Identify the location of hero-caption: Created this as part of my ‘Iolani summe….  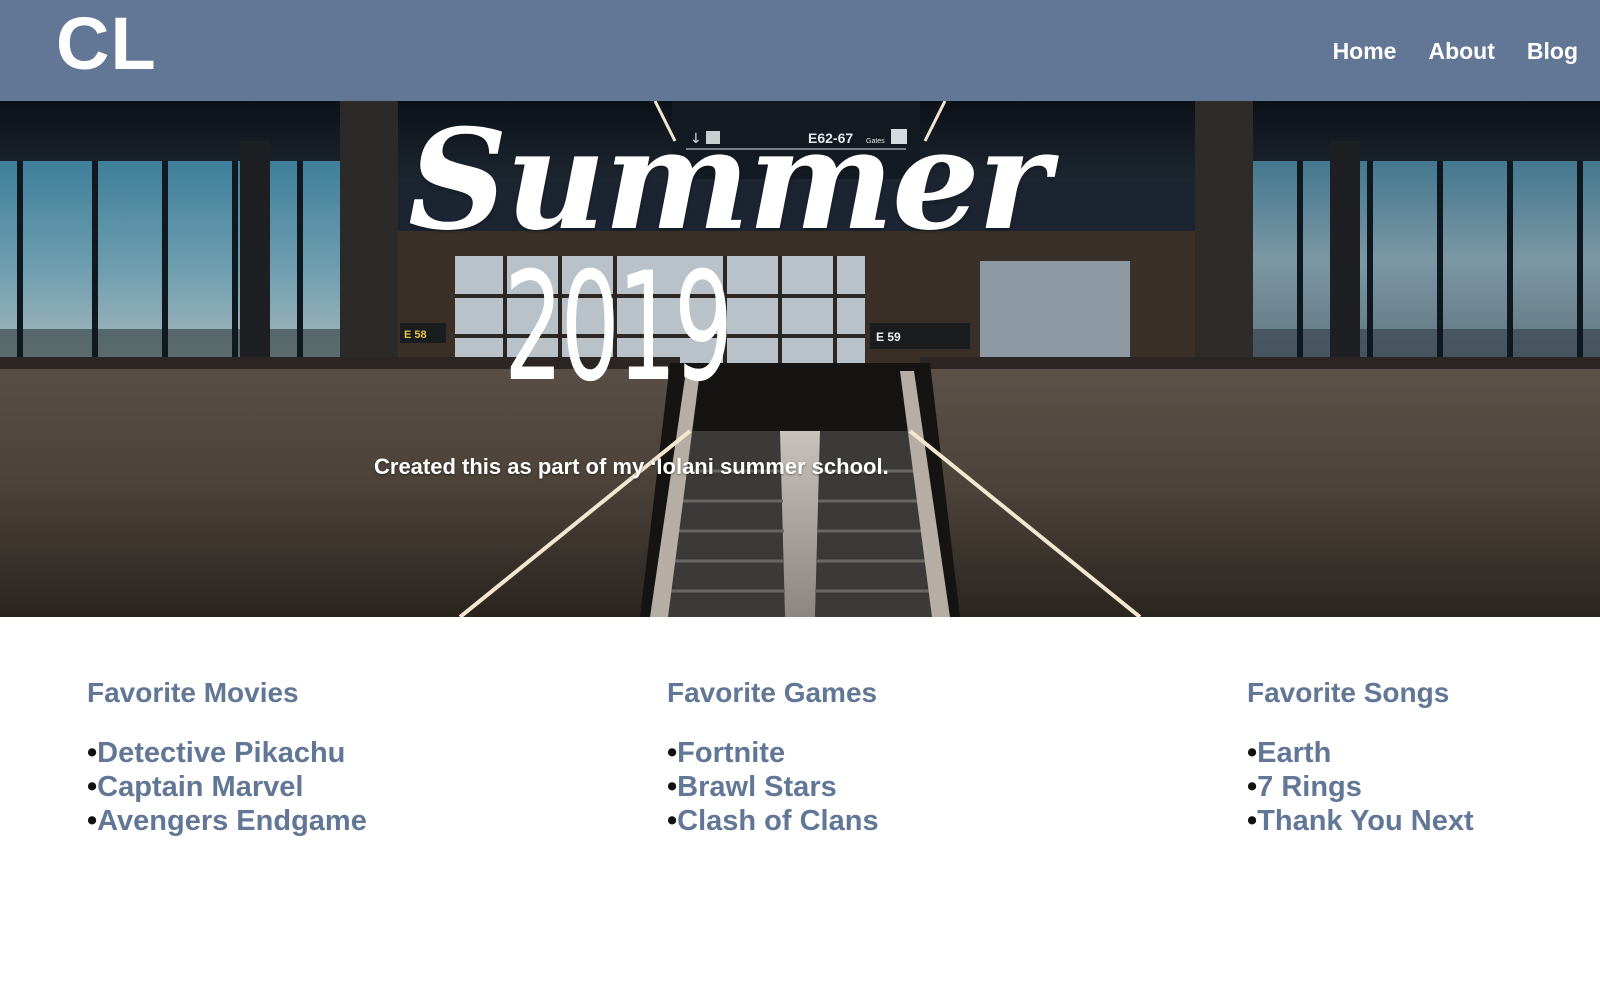
(631, 466).